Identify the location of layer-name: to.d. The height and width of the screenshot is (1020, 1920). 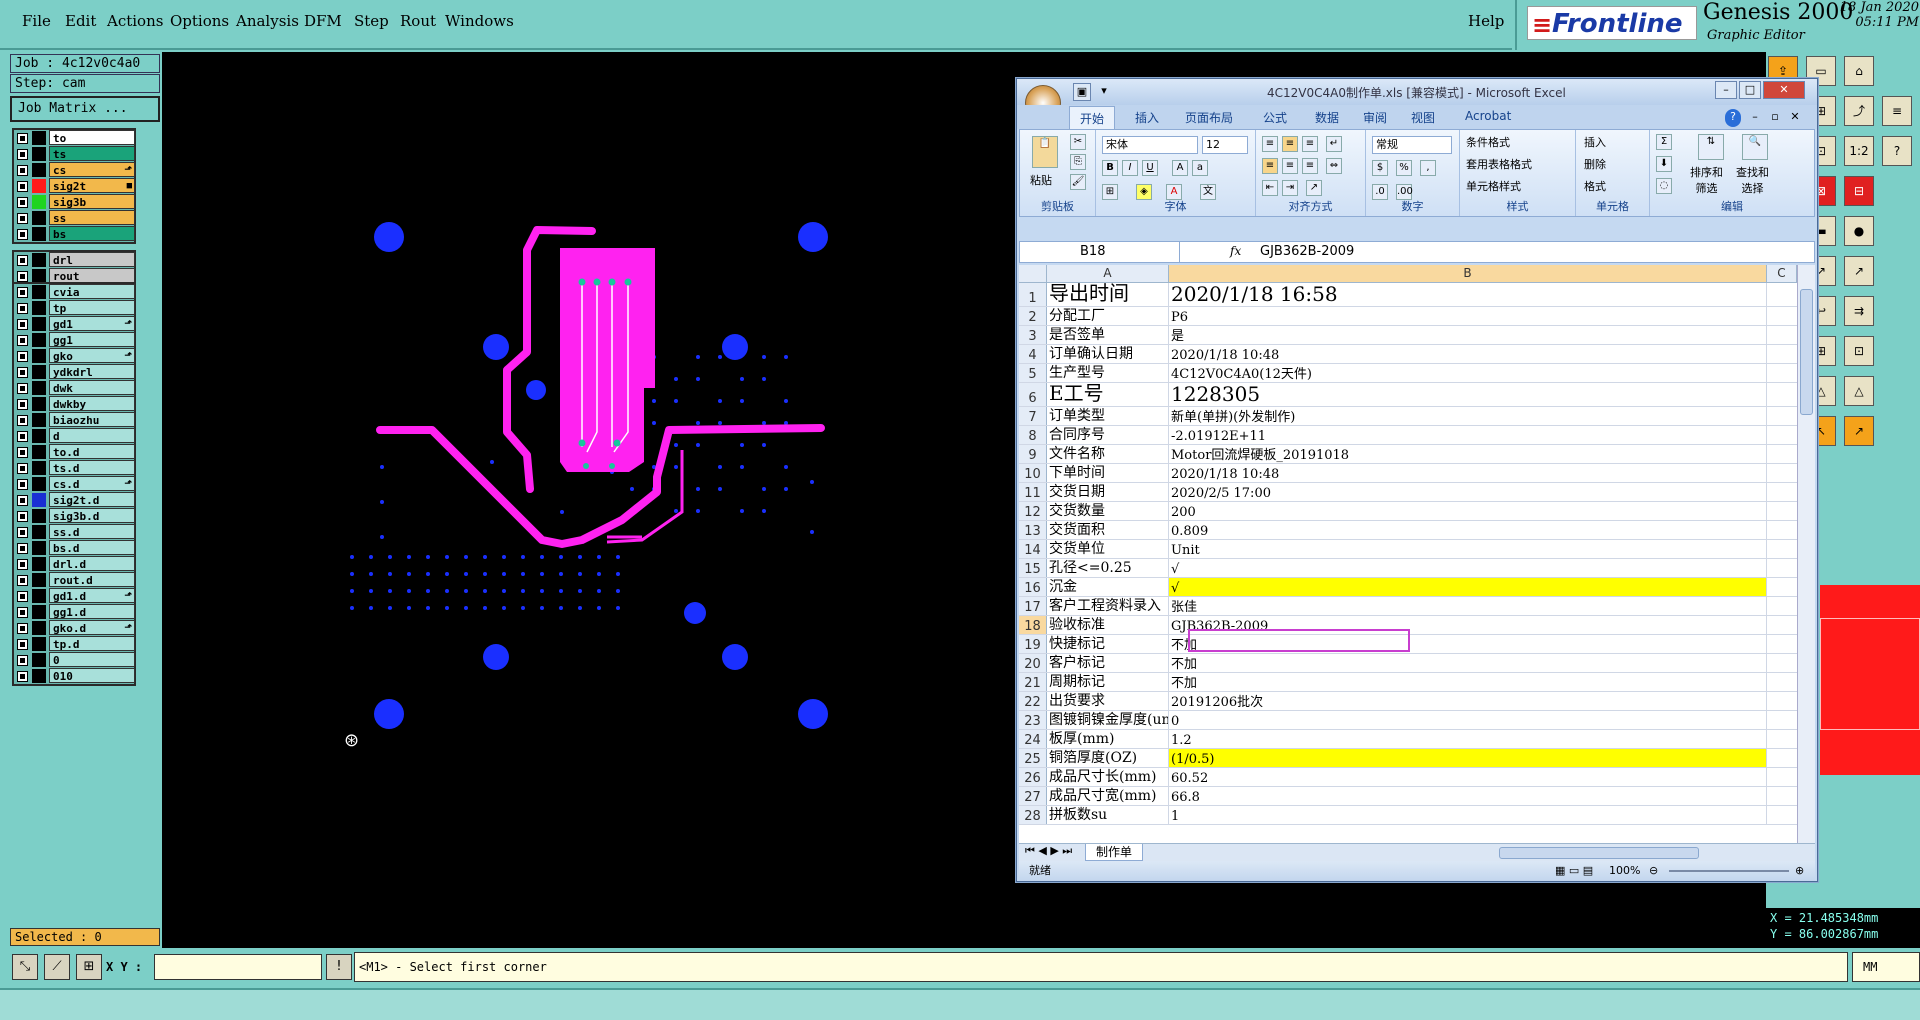
(92, 451).